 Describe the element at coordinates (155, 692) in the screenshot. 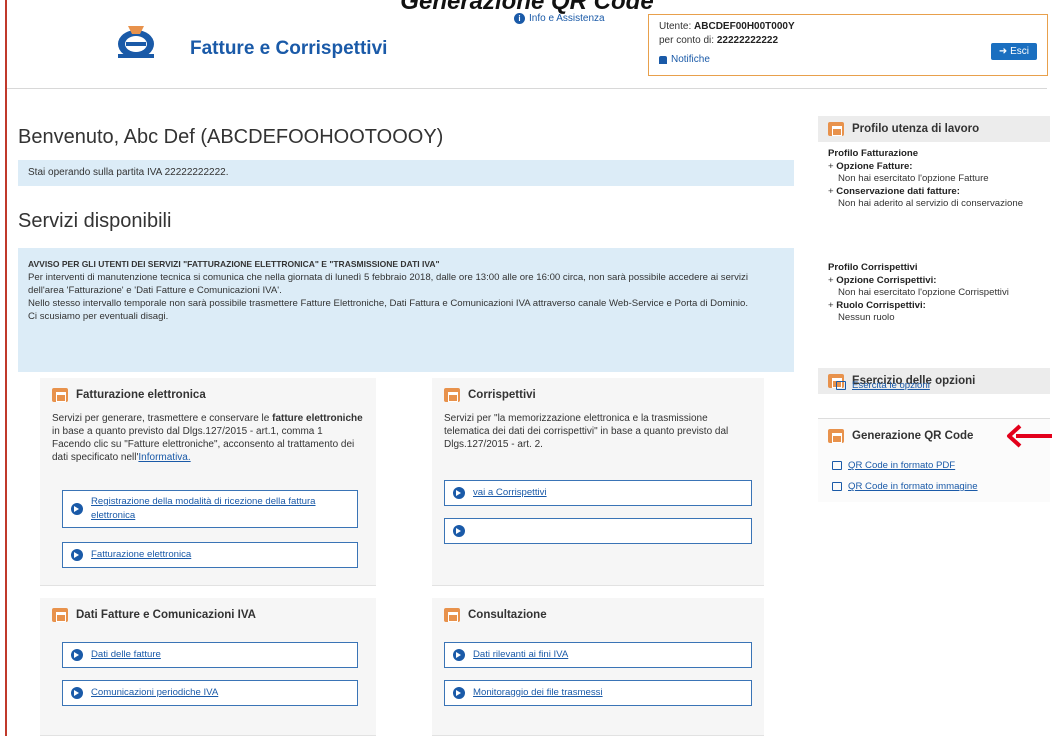

I see `comunicazioni-iva-label: Comunicazioni periodiche IVA` at that location.